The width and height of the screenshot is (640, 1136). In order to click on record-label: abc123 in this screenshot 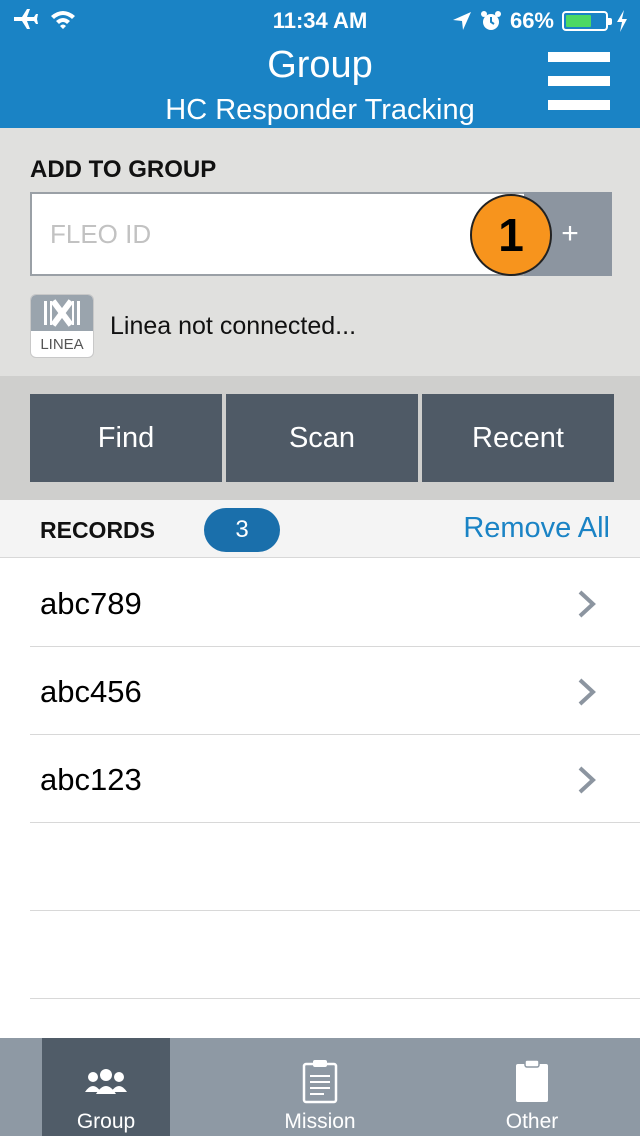, I will do `click(91, 779)`.